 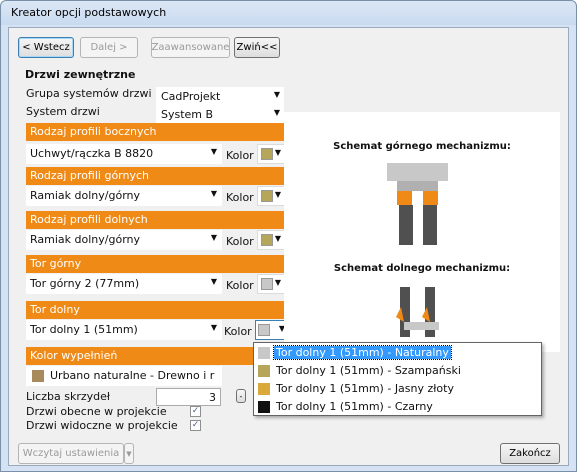 I want to click on visible-checkbox: ✓, so click(x=195, y=425).